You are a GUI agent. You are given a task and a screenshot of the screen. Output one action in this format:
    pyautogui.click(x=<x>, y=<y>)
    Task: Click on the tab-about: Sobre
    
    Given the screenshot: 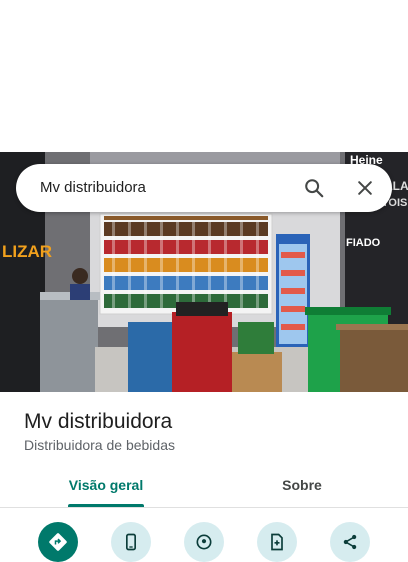 What is the action you would take?
    pyautogui.click(x=302, y=488)
    